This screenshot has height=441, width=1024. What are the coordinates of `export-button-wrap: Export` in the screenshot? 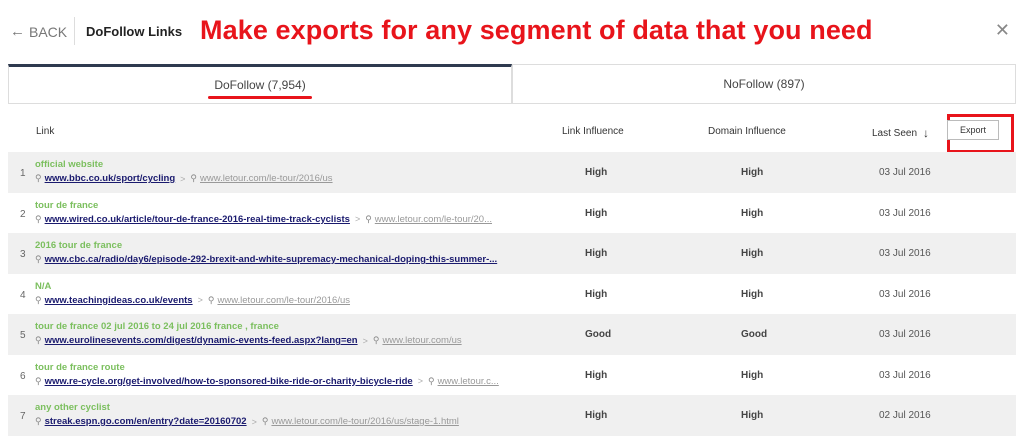 It's located at (973, 130).